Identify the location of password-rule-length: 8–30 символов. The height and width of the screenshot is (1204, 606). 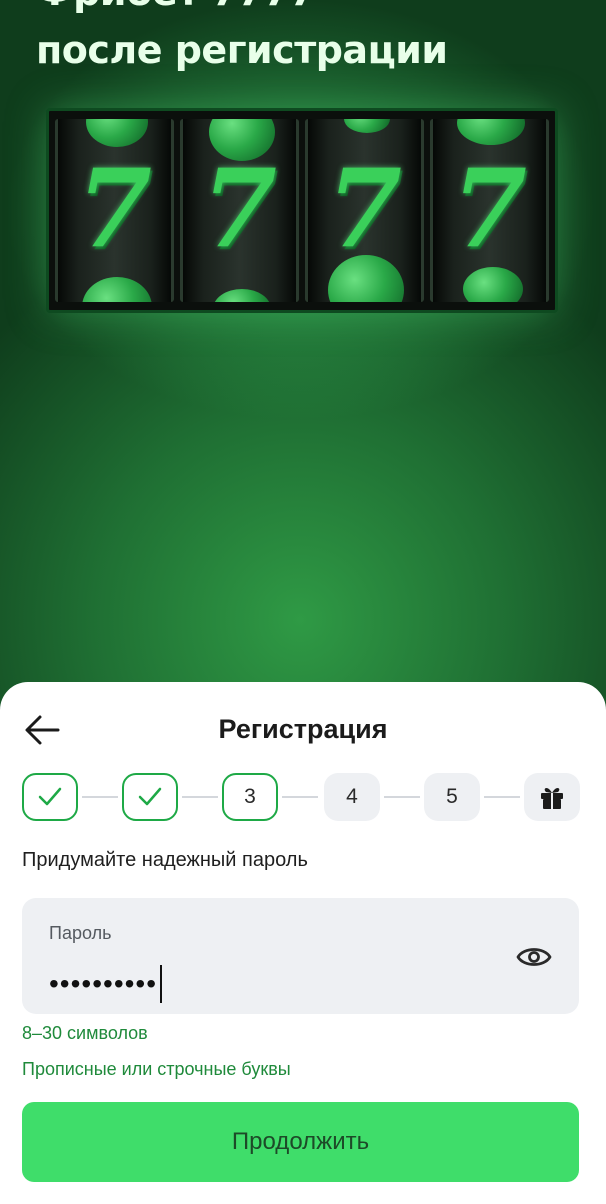
(85, 1033).